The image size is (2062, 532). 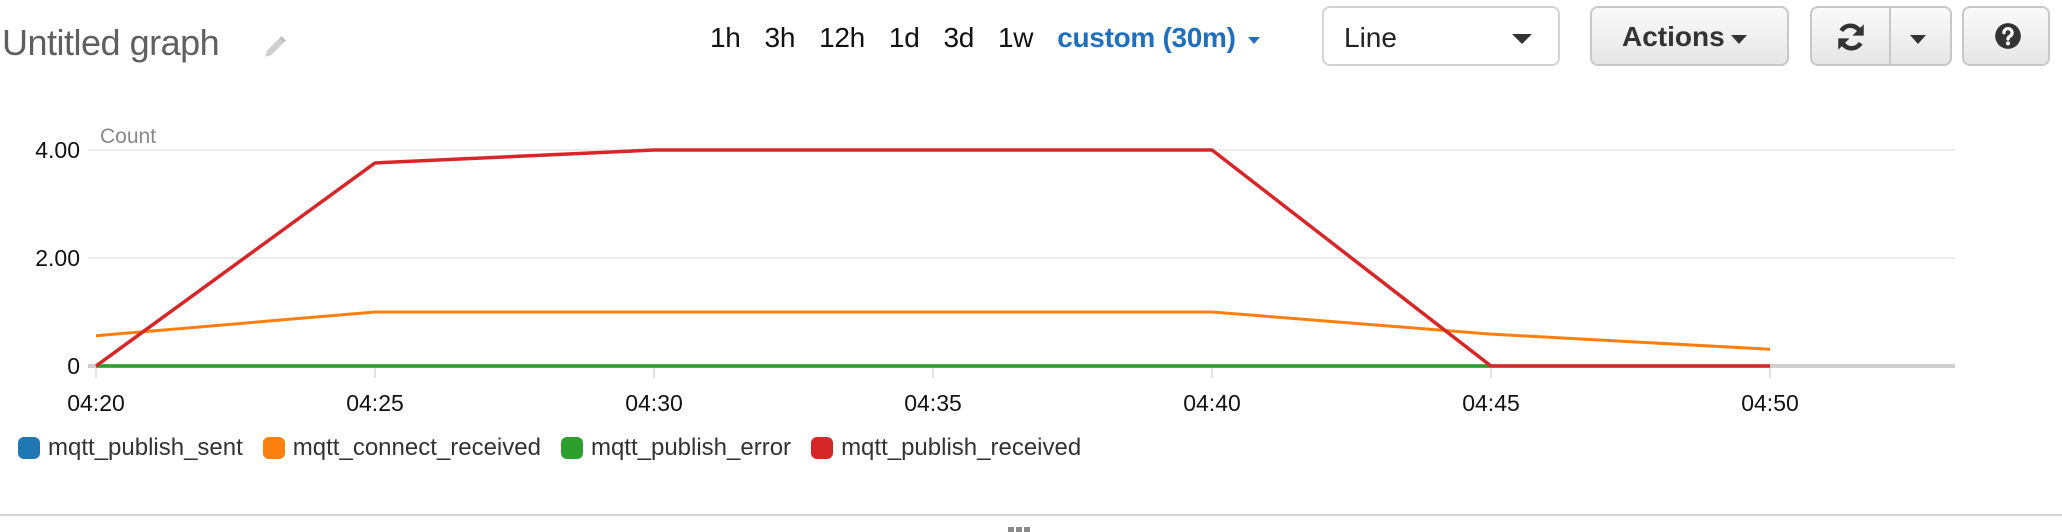 I want to click on question-circle-icon, so click(x=2008, y=36).